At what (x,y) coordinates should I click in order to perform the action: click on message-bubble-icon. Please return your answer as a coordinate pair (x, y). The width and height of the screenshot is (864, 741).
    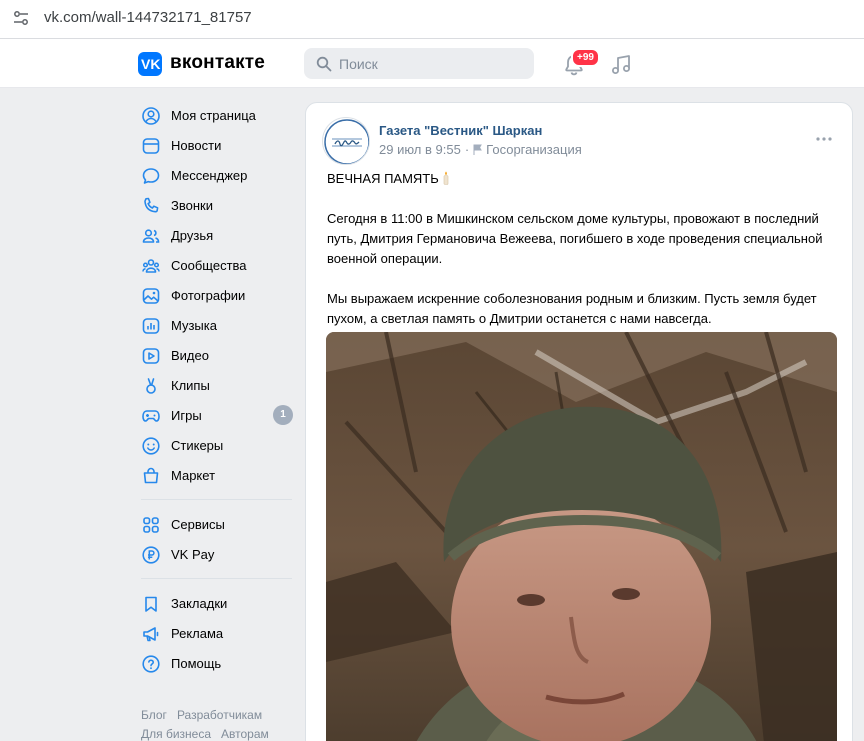
    Looking at the image, I should click on (151, 176).